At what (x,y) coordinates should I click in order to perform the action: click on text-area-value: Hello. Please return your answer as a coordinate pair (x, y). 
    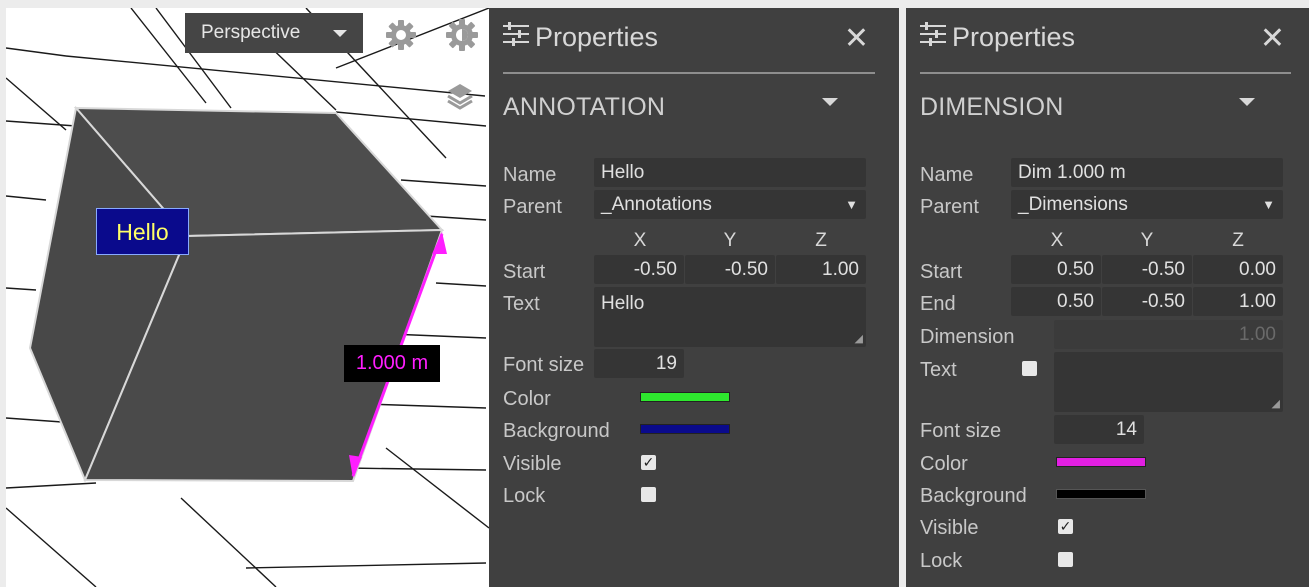
    Looking at the image, I should click on (623, 303).